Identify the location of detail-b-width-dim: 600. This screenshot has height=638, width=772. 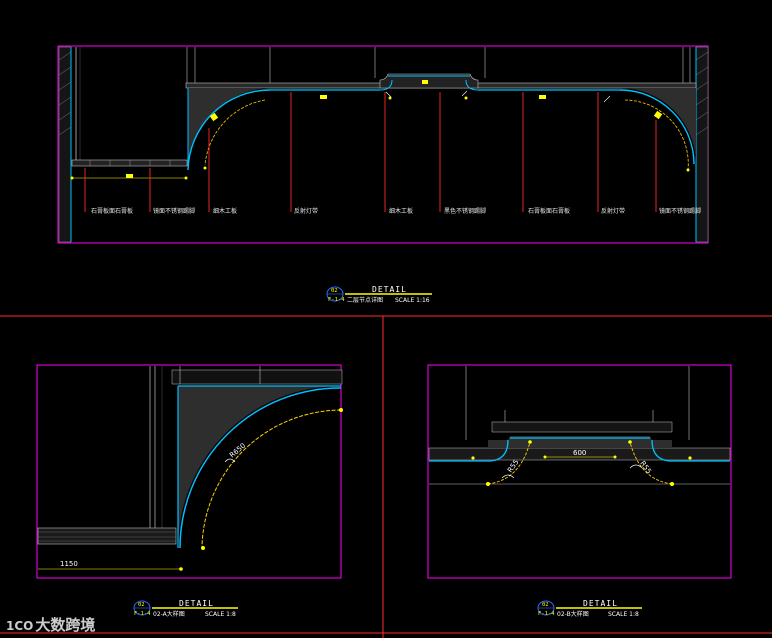
(579, 453).